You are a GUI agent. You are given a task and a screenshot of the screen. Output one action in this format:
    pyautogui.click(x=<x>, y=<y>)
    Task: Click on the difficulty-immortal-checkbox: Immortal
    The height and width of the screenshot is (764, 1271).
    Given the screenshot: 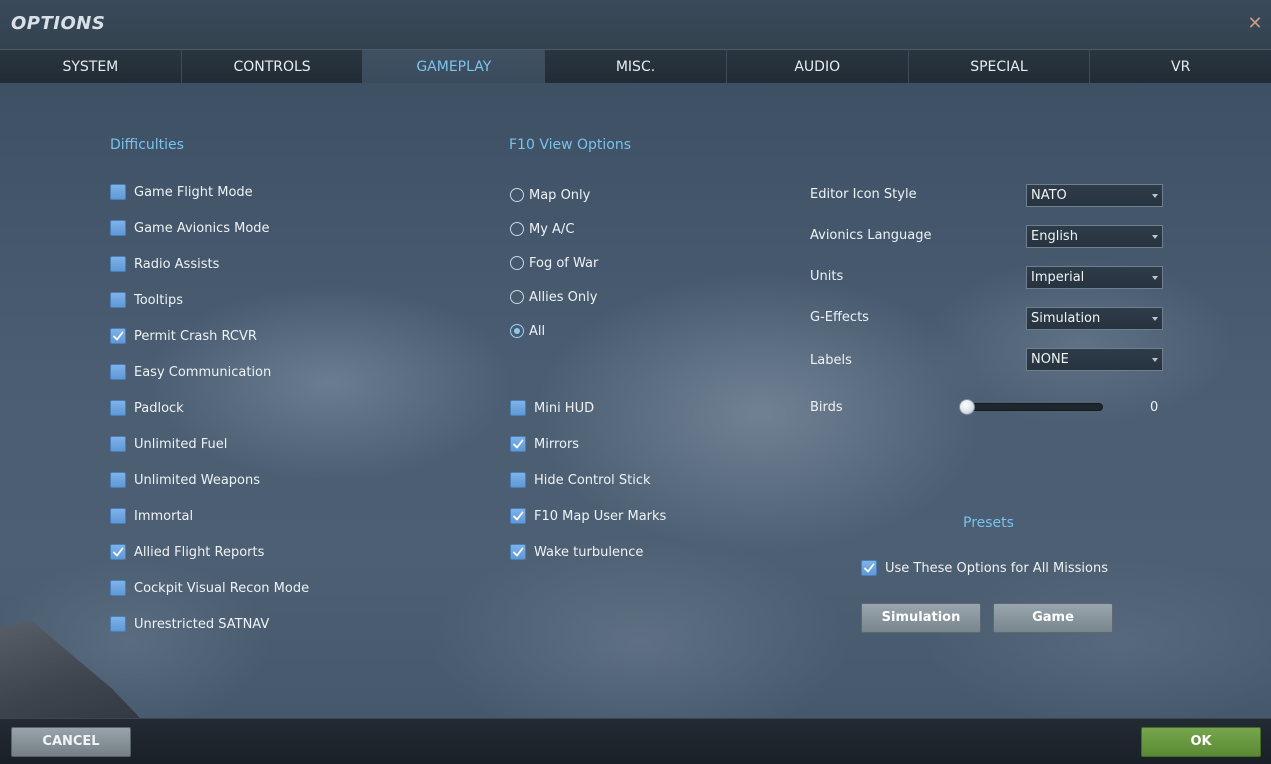 What is the action you would take?
    pyautogui.click(x=151, y=516)
    